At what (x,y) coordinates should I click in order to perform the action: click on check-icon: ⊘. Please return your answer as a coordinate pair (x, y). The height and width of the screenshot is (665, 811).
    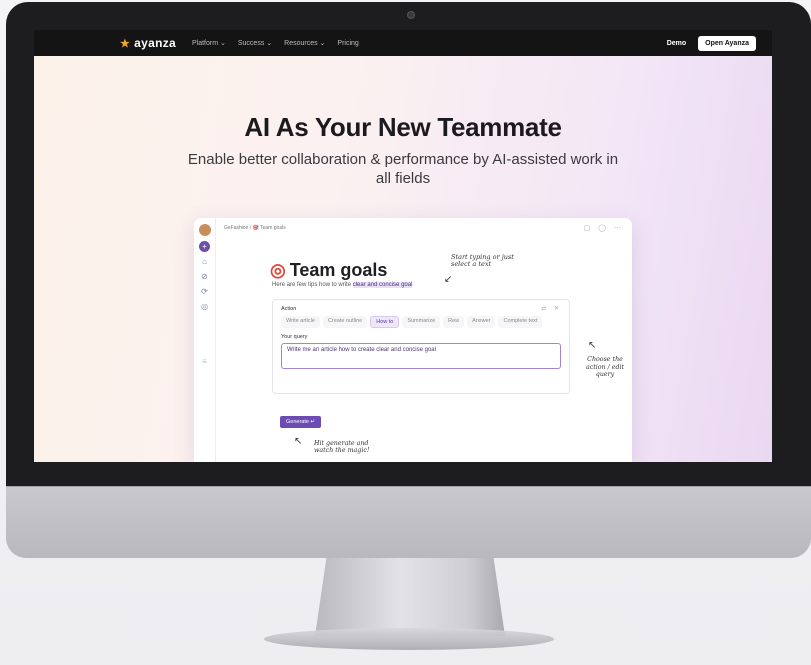
    Looking at the image, I should click on (205, 277).